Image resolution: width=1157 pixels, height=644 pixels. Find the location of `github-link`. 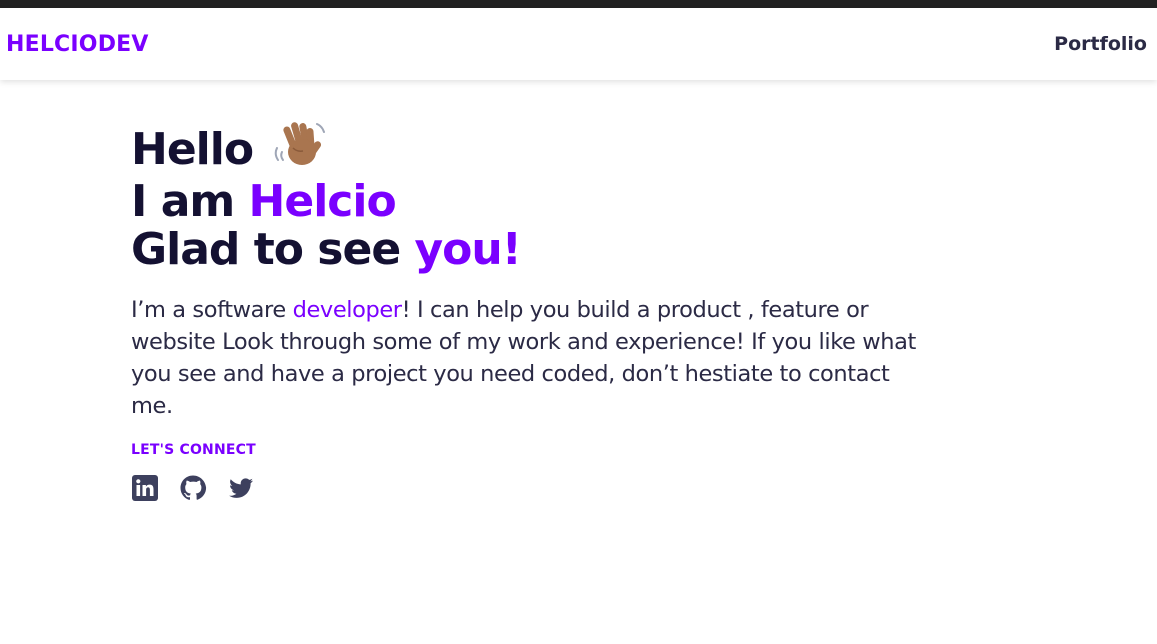

github-link is located at coordinates (193, 488).